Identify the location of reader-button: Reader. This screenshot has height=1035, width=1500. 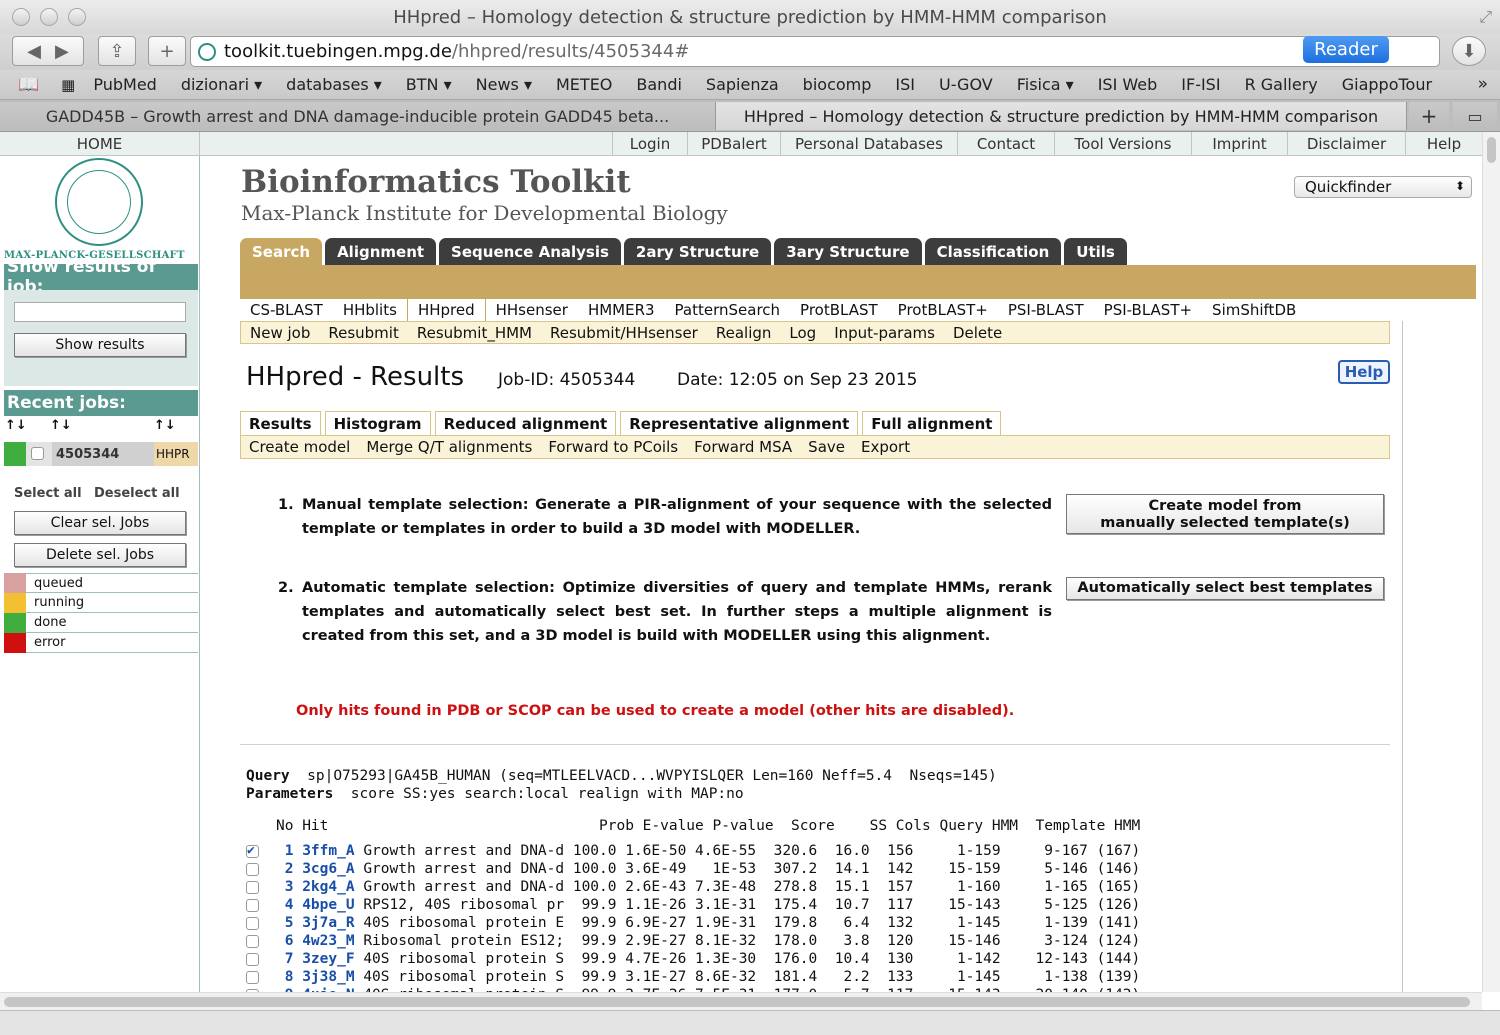
(1346, 49).